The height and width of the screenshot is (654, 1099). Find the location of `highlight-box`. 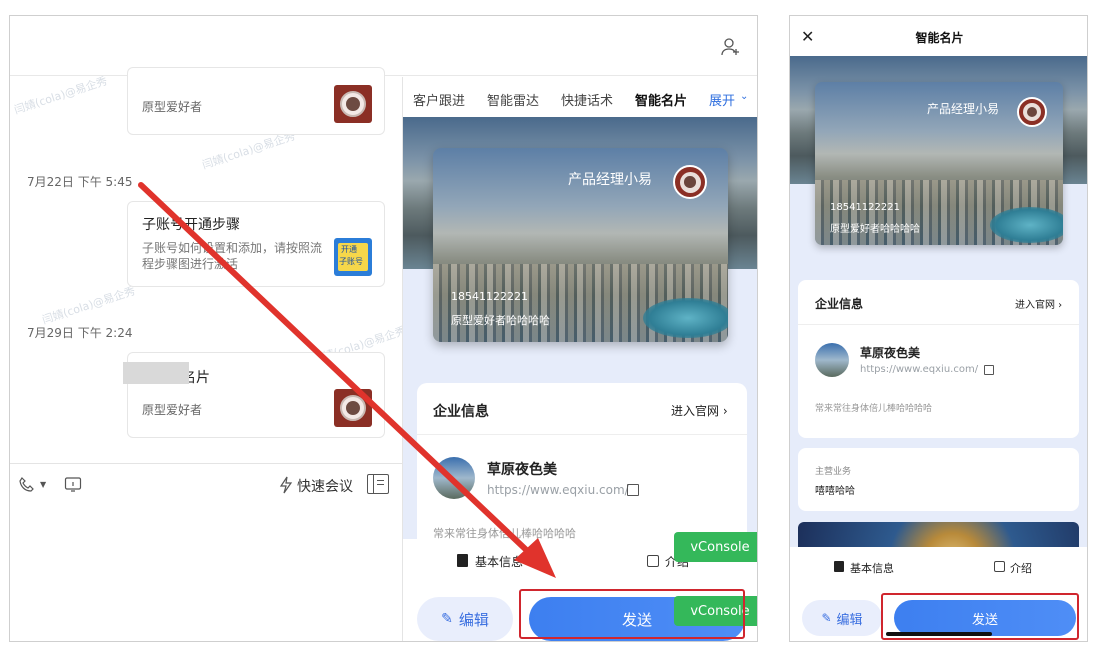

highlight-box is located at coordinates (980, 616).